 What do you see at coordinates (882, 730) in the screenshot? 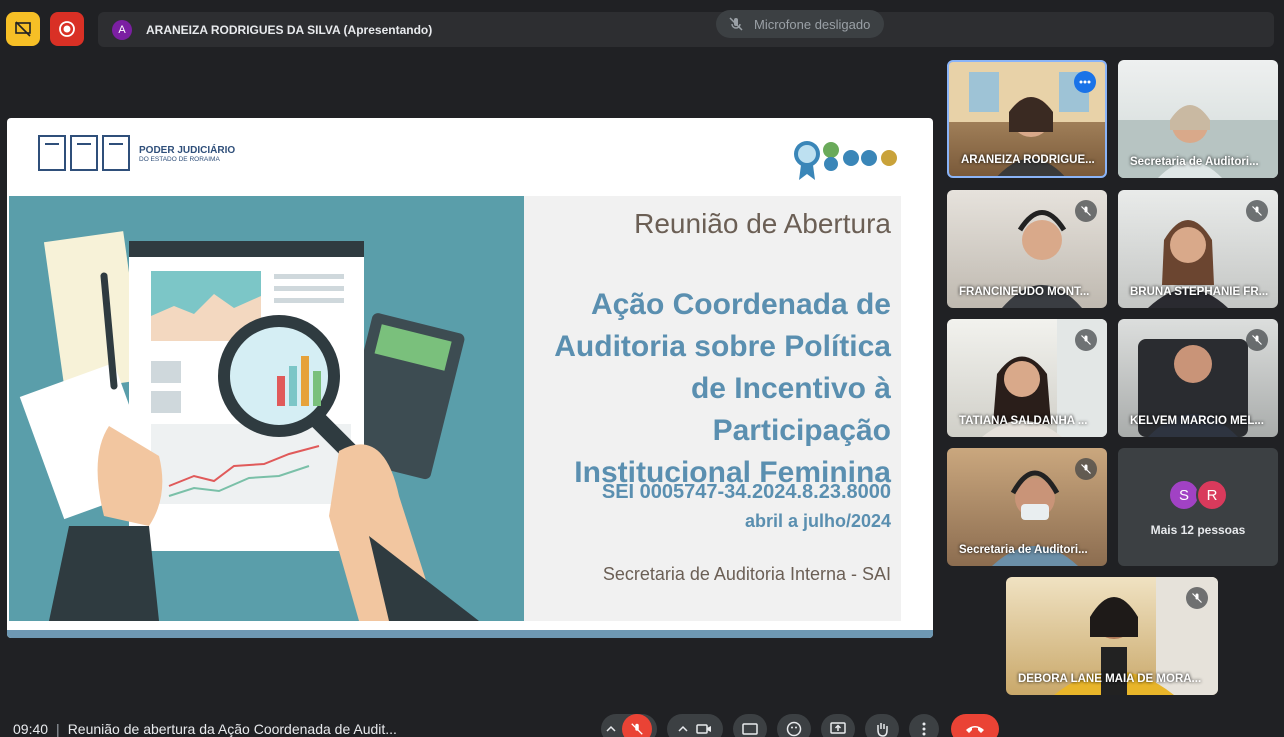
I see `hand-icon` at bounding box center [882, 730].